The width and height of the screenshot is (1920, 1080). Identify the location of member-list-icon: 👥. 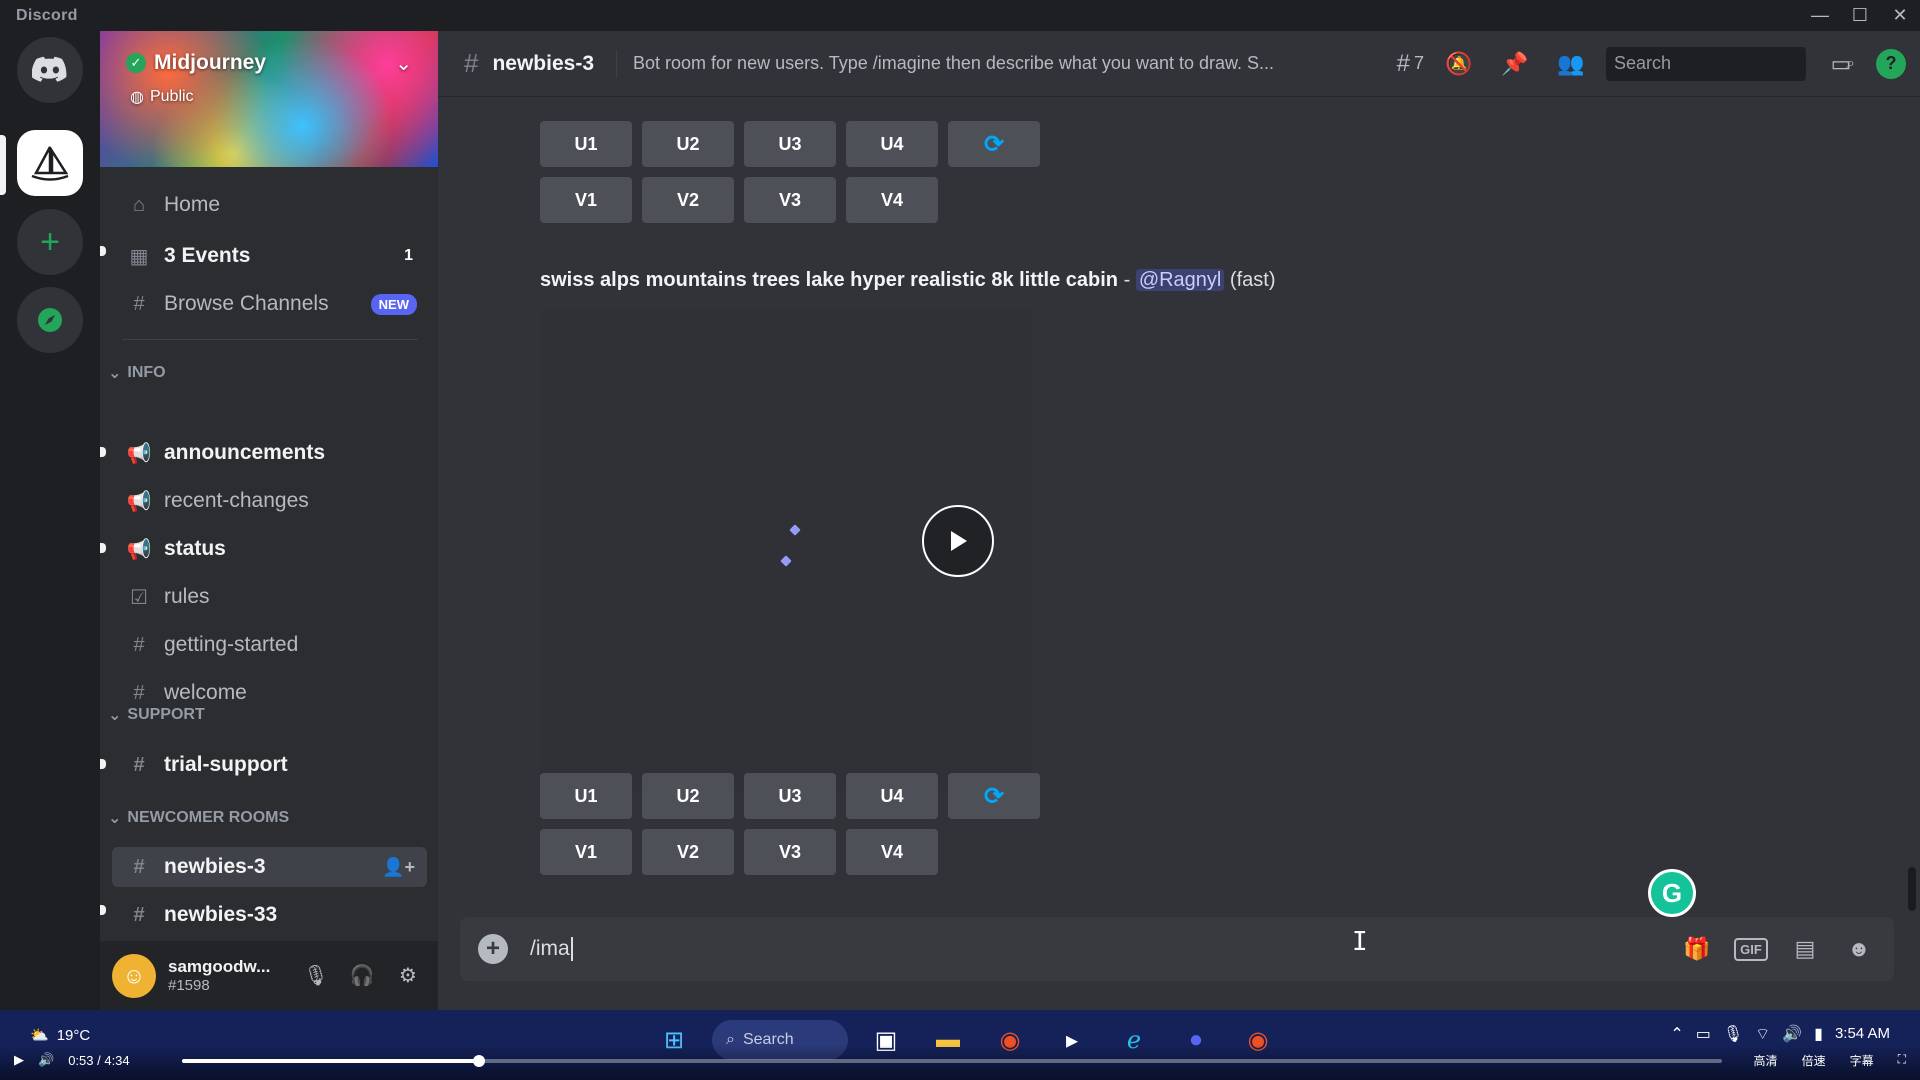
(1571, 64).